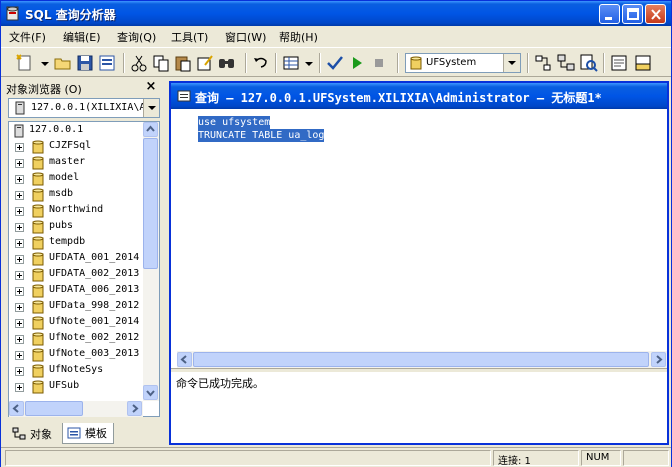  What do you see at coordinates (184, 230) in the screenshot?
I see `editor-gutter` at bounding box center [184, 230].